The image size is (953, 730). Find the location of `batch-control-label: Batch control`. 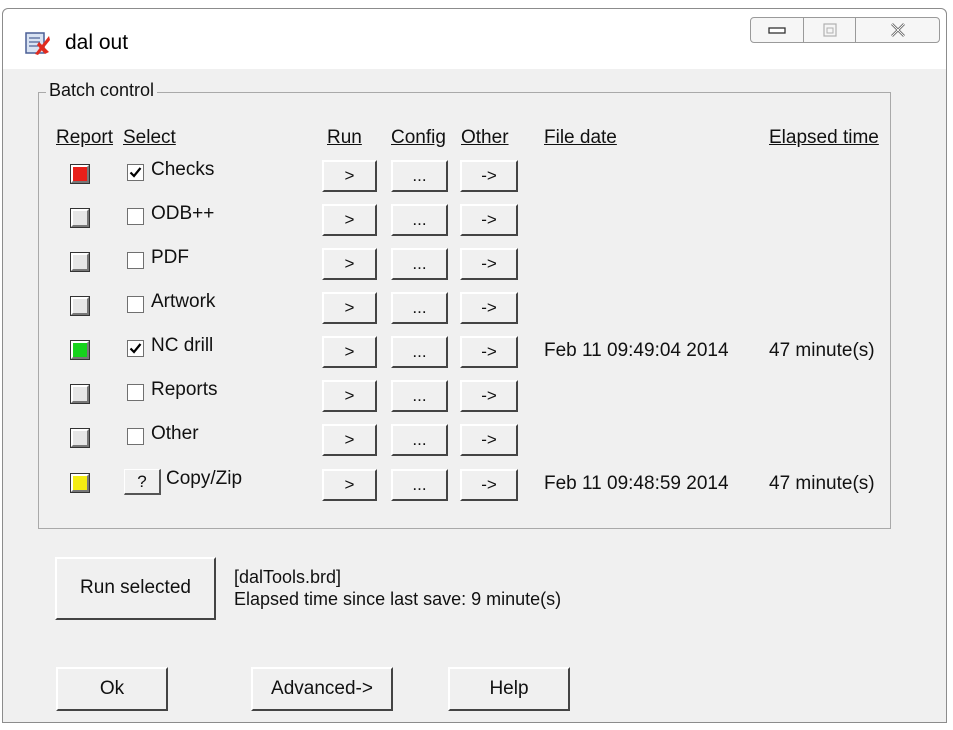

batch-control-label: Batch control is located at coordinates (102, 90).